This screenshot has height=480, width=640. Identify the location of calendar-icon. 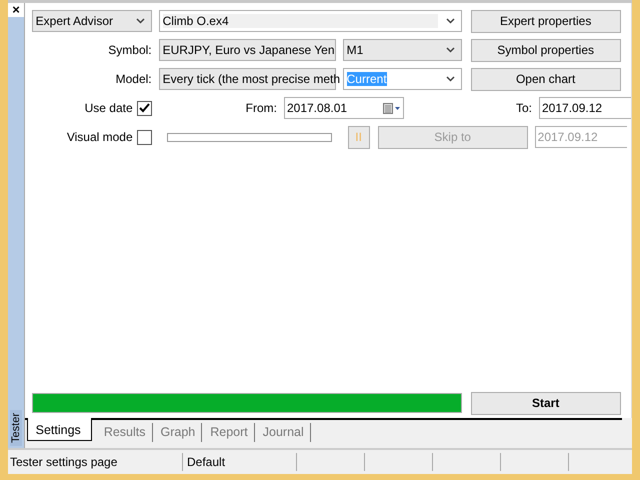
(391, 108).